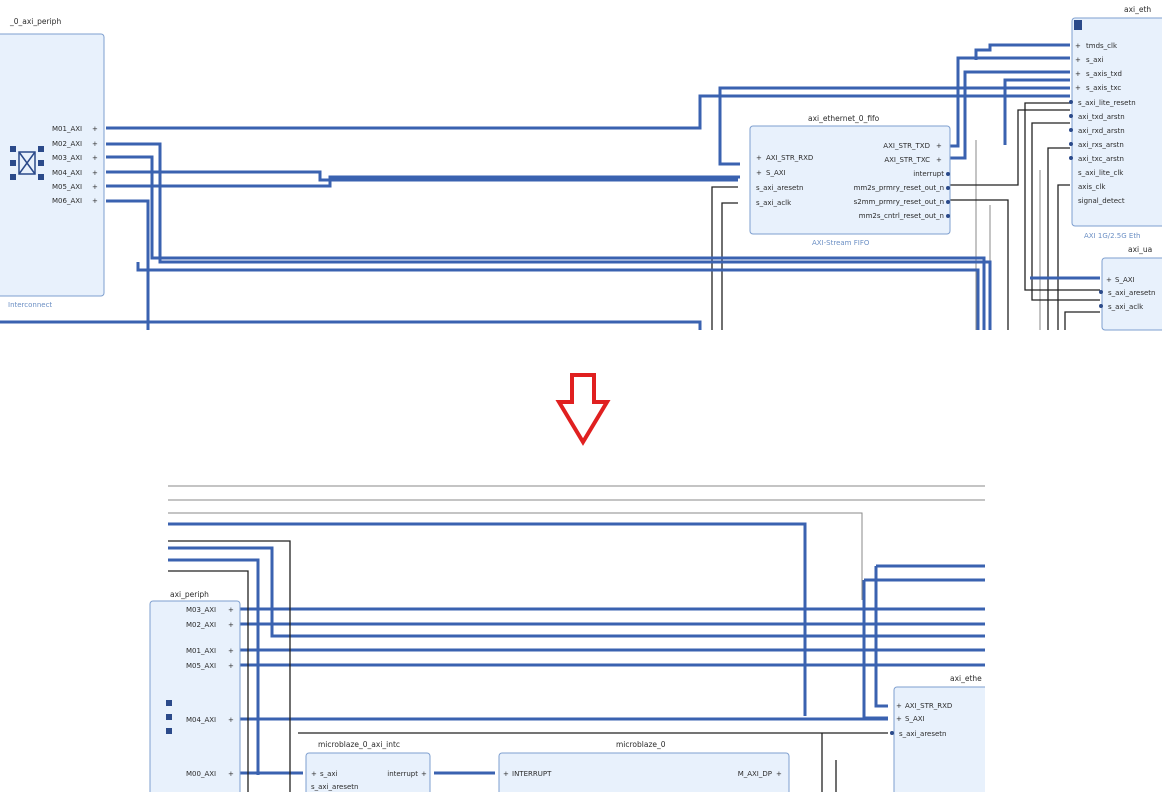 The image size is (1162, 792). Describe the element at coordinates (532, 774) in the screenshot. I see `port-label: INTERRUPT` at that location.